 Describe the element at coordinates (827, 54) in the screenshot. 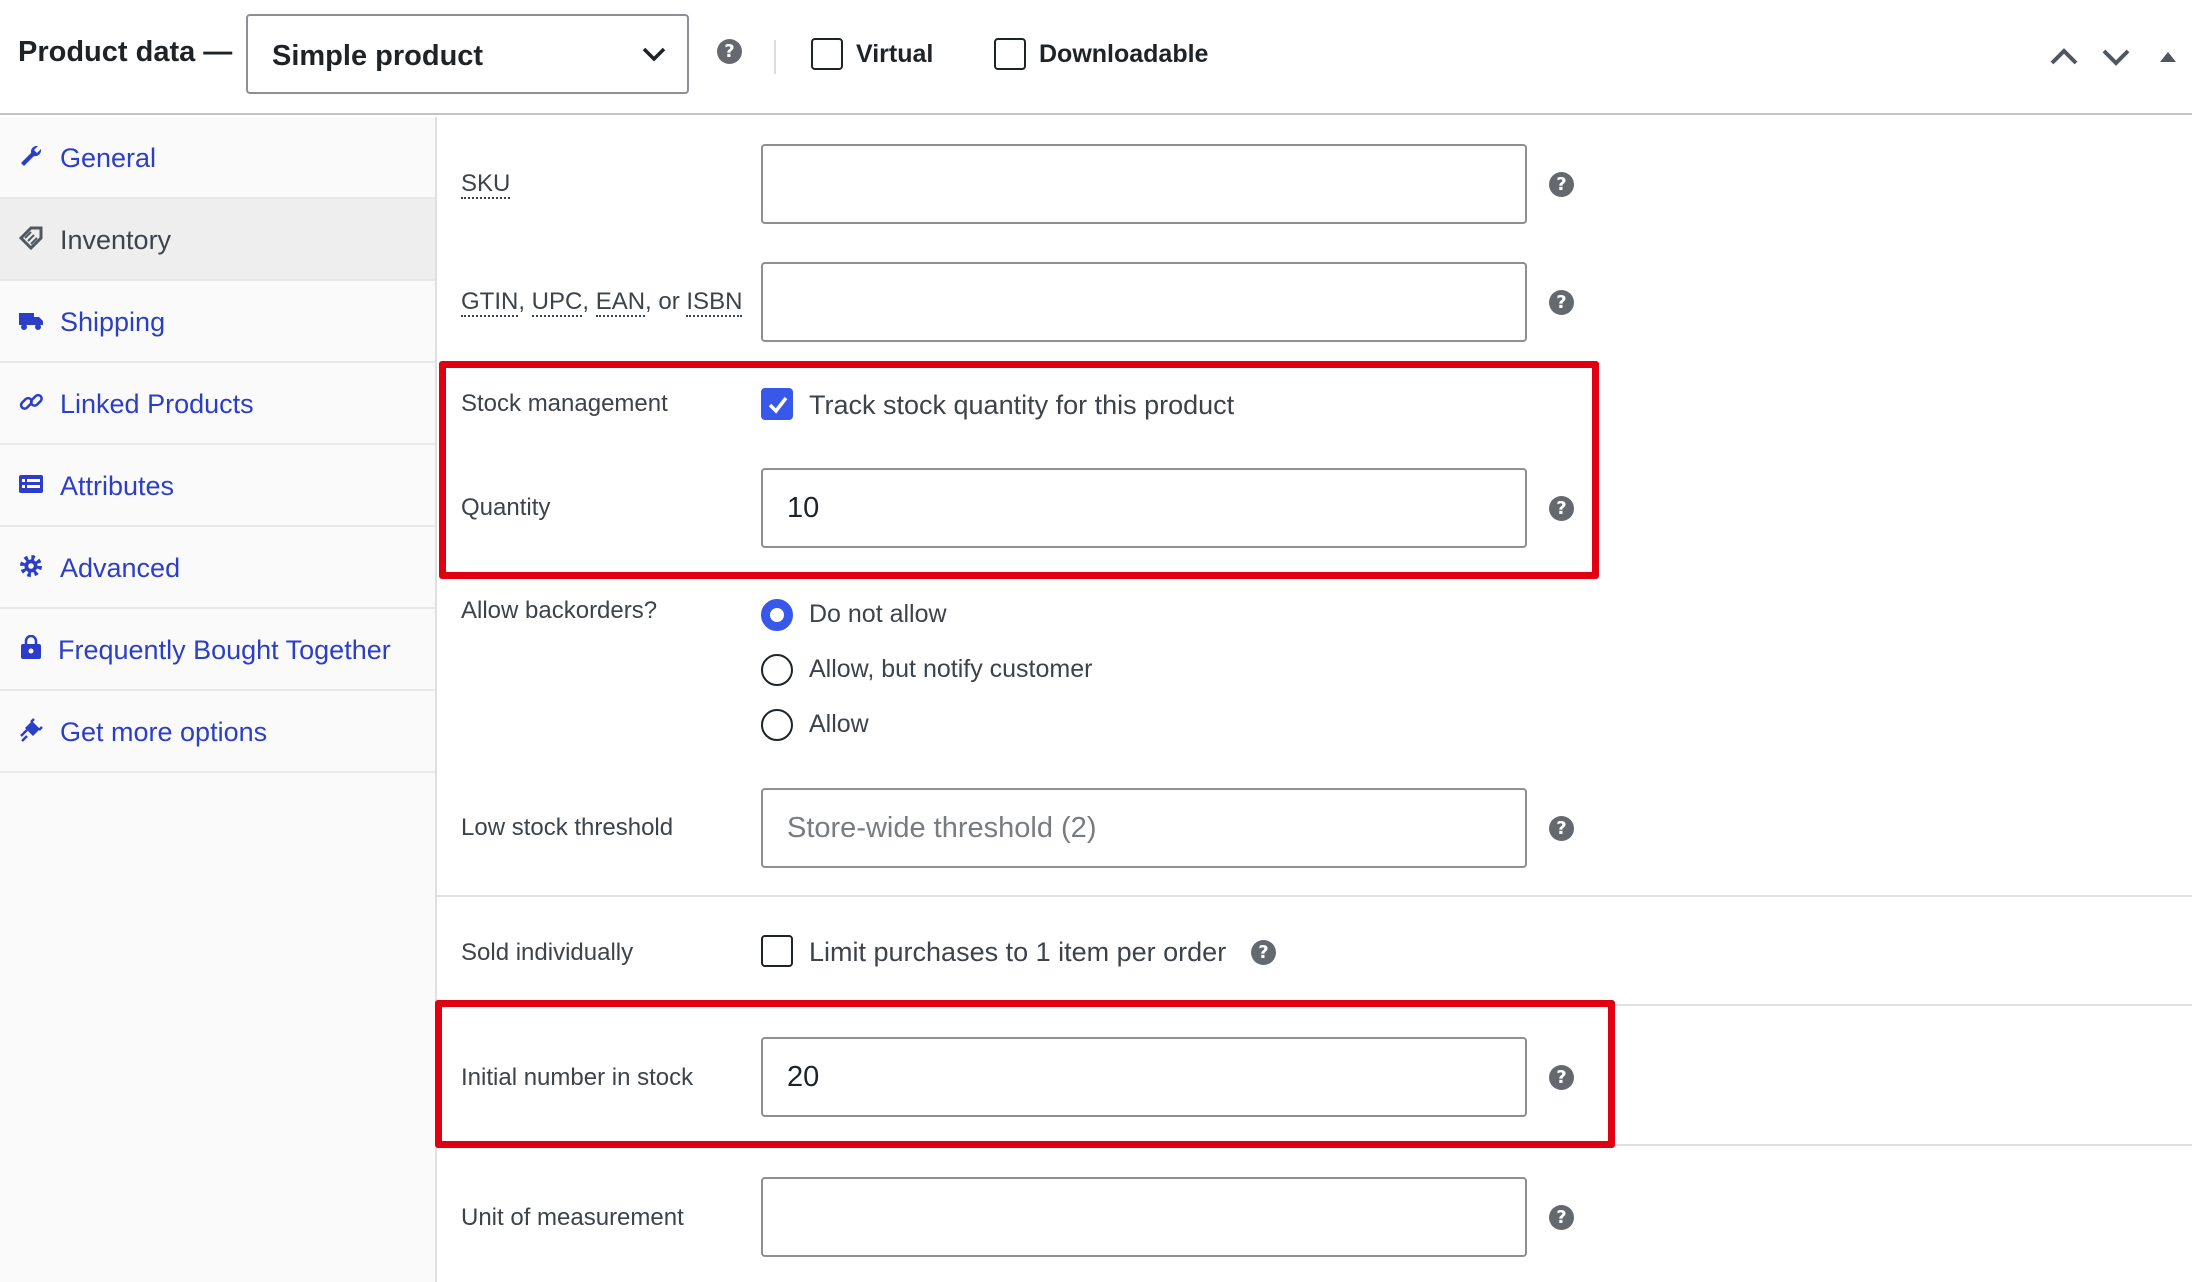

I see `virtual-checkbox` at that location.